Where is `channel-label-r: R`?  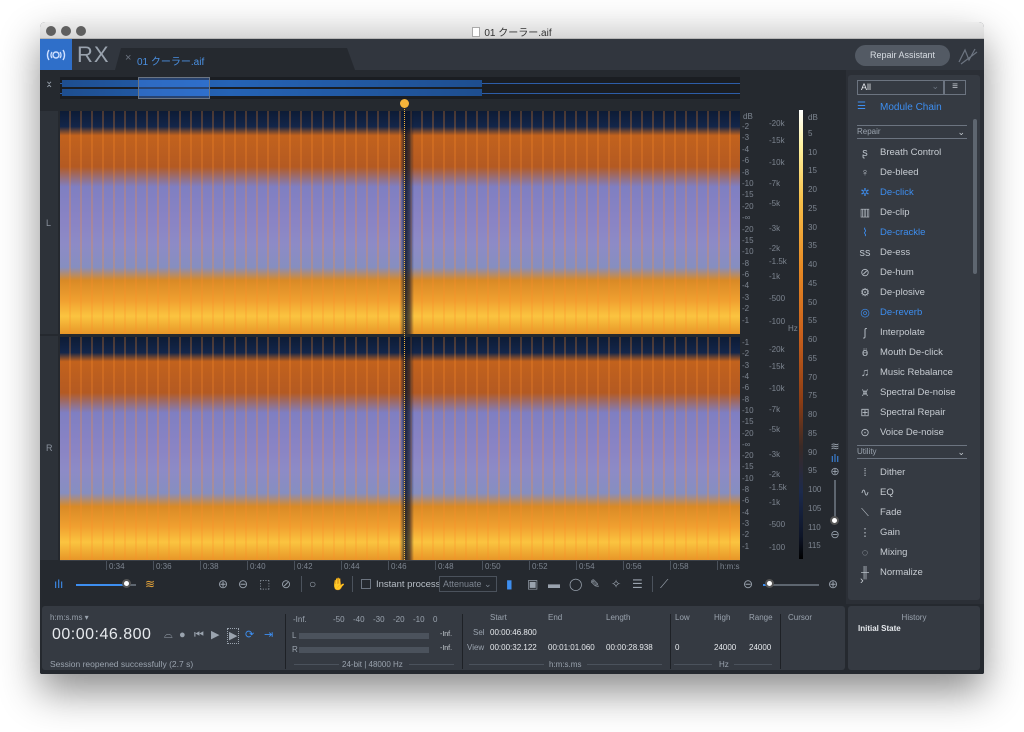 channel-label-r: R is located at coordinates (49, 448).